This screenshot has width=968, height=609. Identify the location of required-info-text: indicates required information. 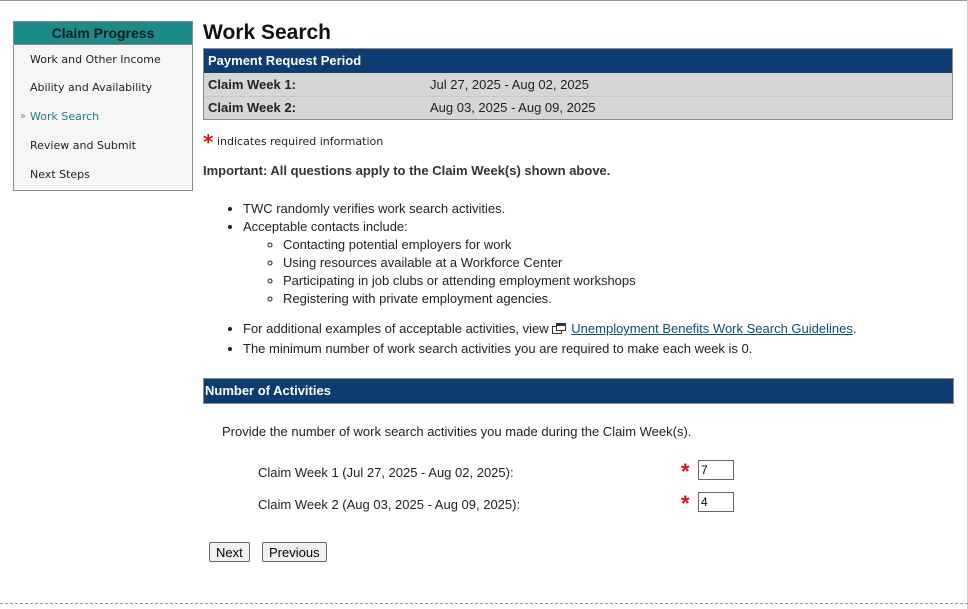
(300, 141).